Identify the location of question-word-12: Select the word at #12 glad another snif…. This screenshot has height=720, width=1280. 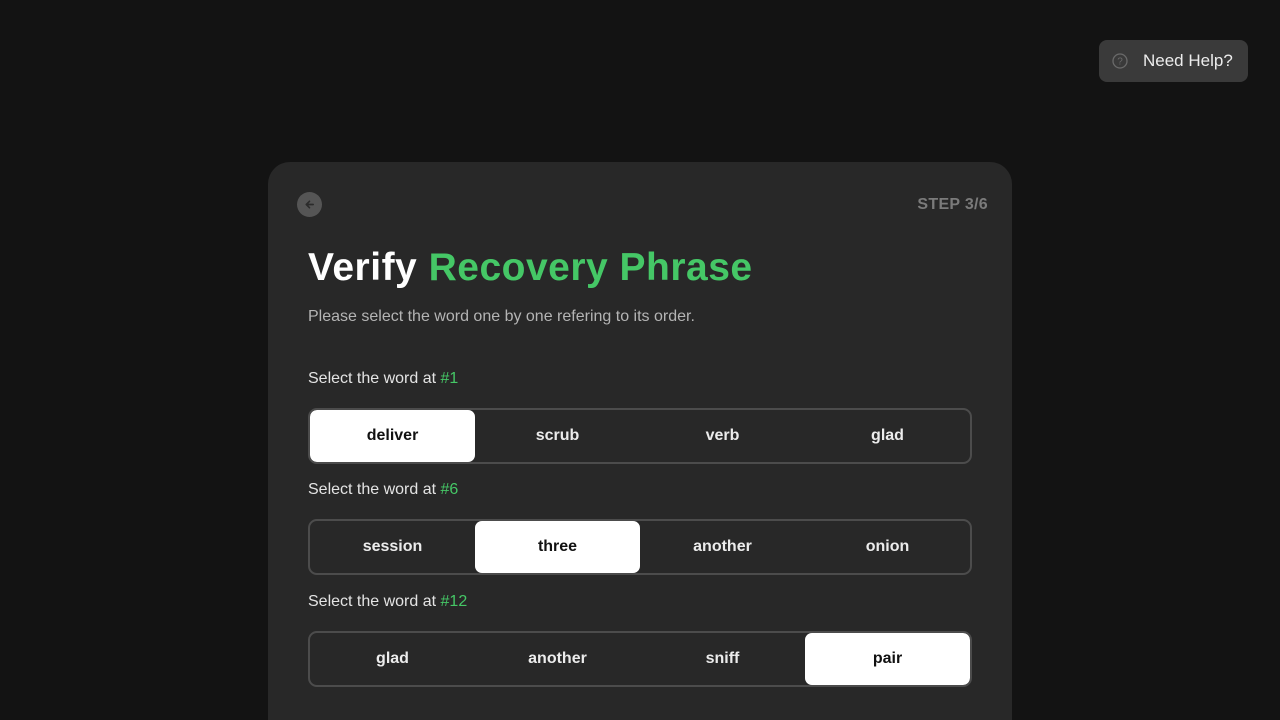
(640, 639).